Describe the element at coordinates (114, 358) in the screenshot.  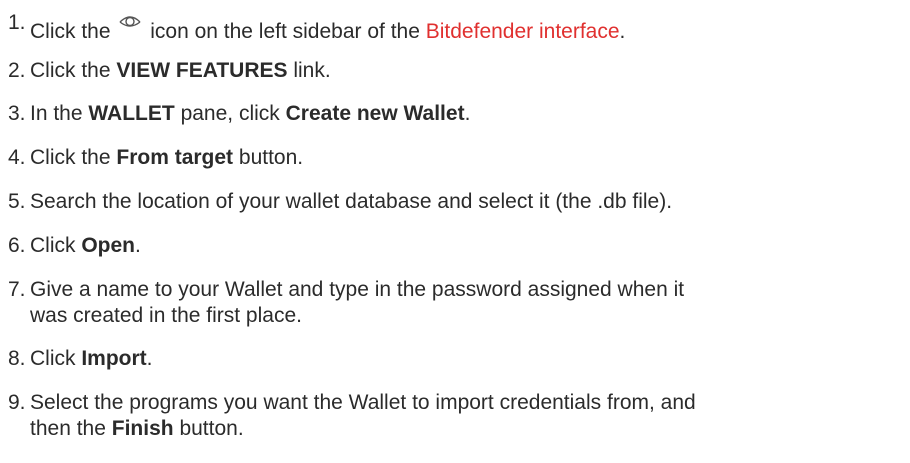
I see `step-bold: Import` at that location.